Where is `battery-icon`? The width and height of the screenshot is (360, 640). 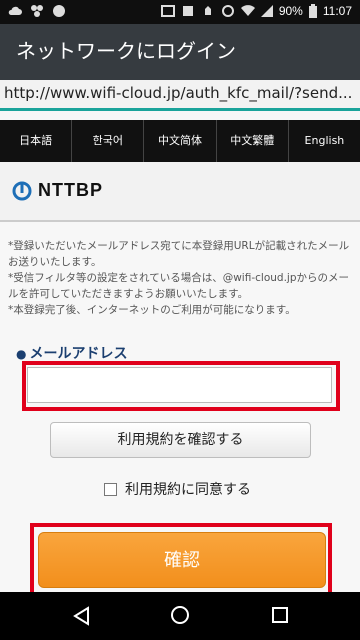 battery-icon is located at coordinates (312, 11).